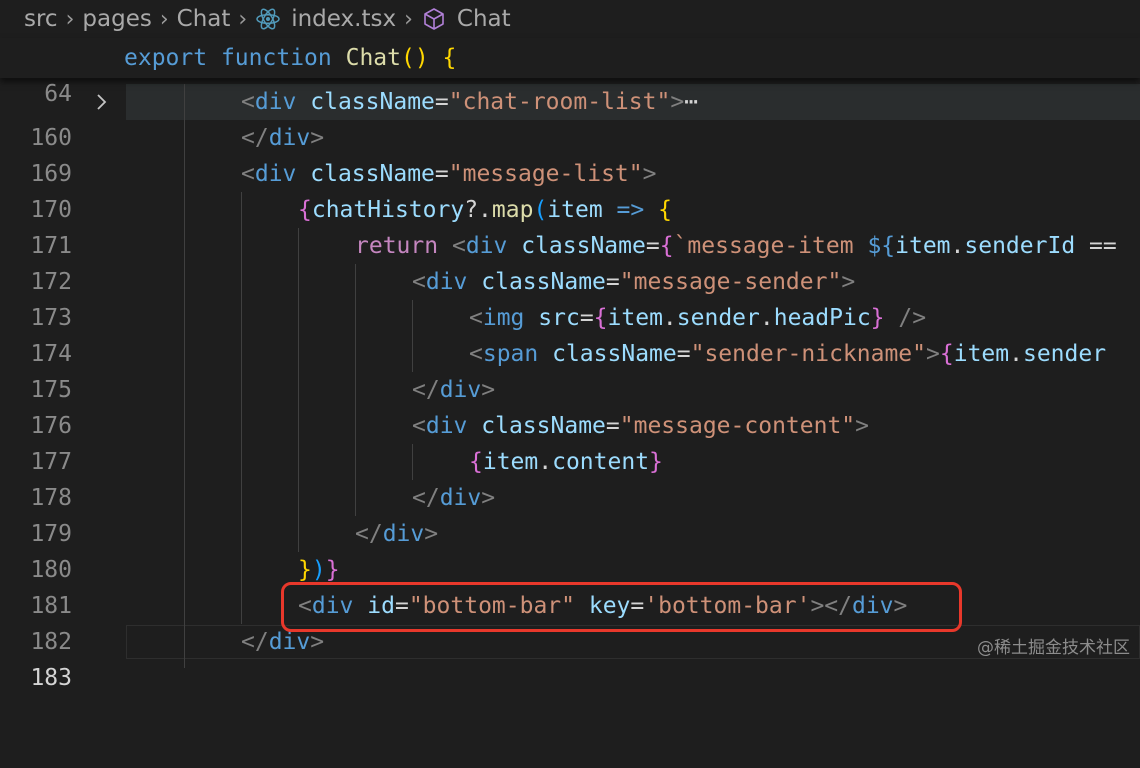 This screenshot has width=1140, height=768. What do you see at coordinates (570, 441) in the screenshot?
I see `code-line: 177 <div className="message-content">` at bounding box center [570, 441].